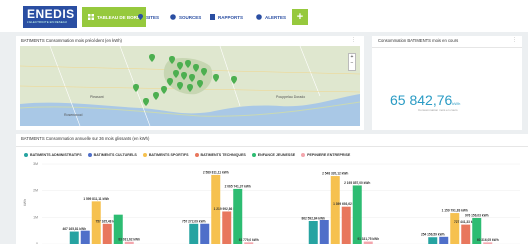 The height and width of the screenshot is (244, 528). Describe the element at coordinates (91, 17) in the screenshot. I see `grid-icon` at that location.